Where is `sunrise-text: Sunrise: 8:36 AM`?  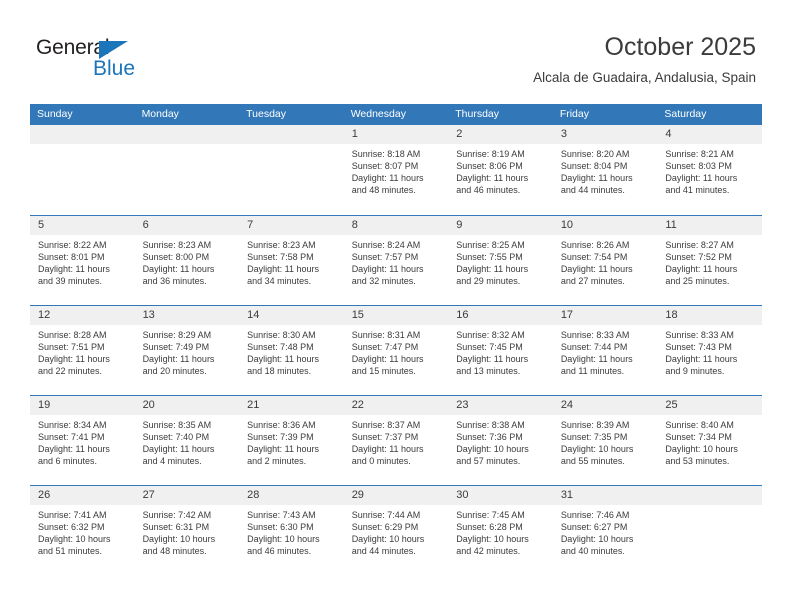
sunrise-text: Sunrise: 8:36 AM is located at coordinates (281, 424).